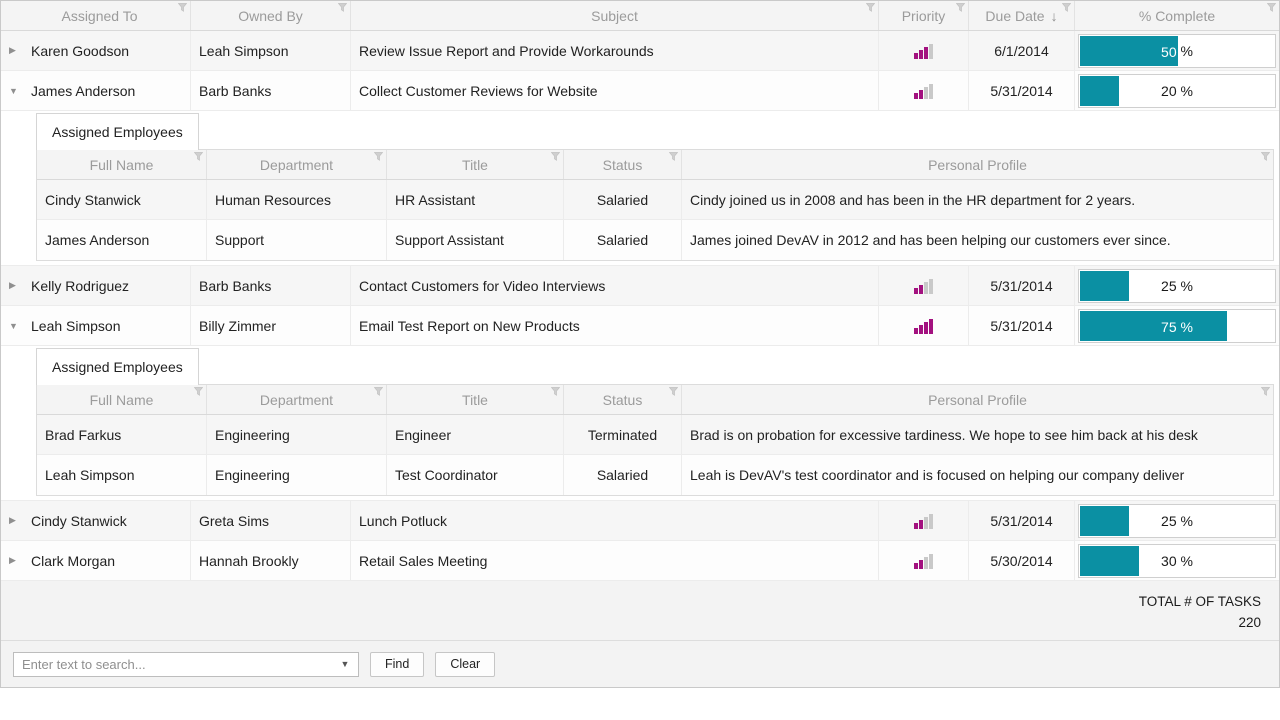 The height and width of the screenshot is (720, 1280). What do you see at coordinates (240, 240) in the screenshot?
I see `cell-text: Support` at bounding box center [240, 240].